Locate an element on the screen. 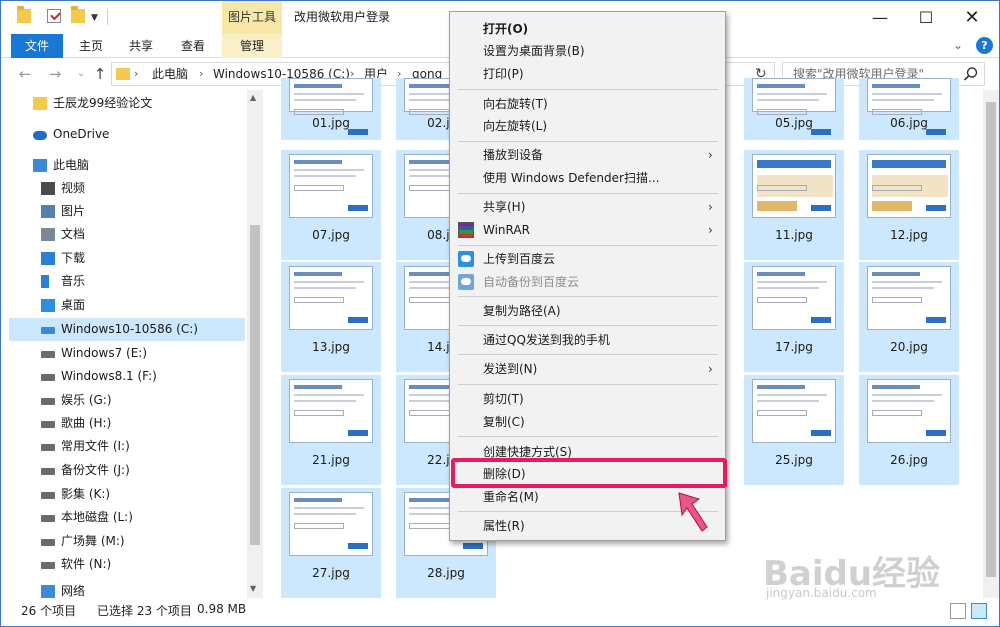 This screenshot has width=1000, height=627. tab-file: 文件 is located at coordinates (37, 46).